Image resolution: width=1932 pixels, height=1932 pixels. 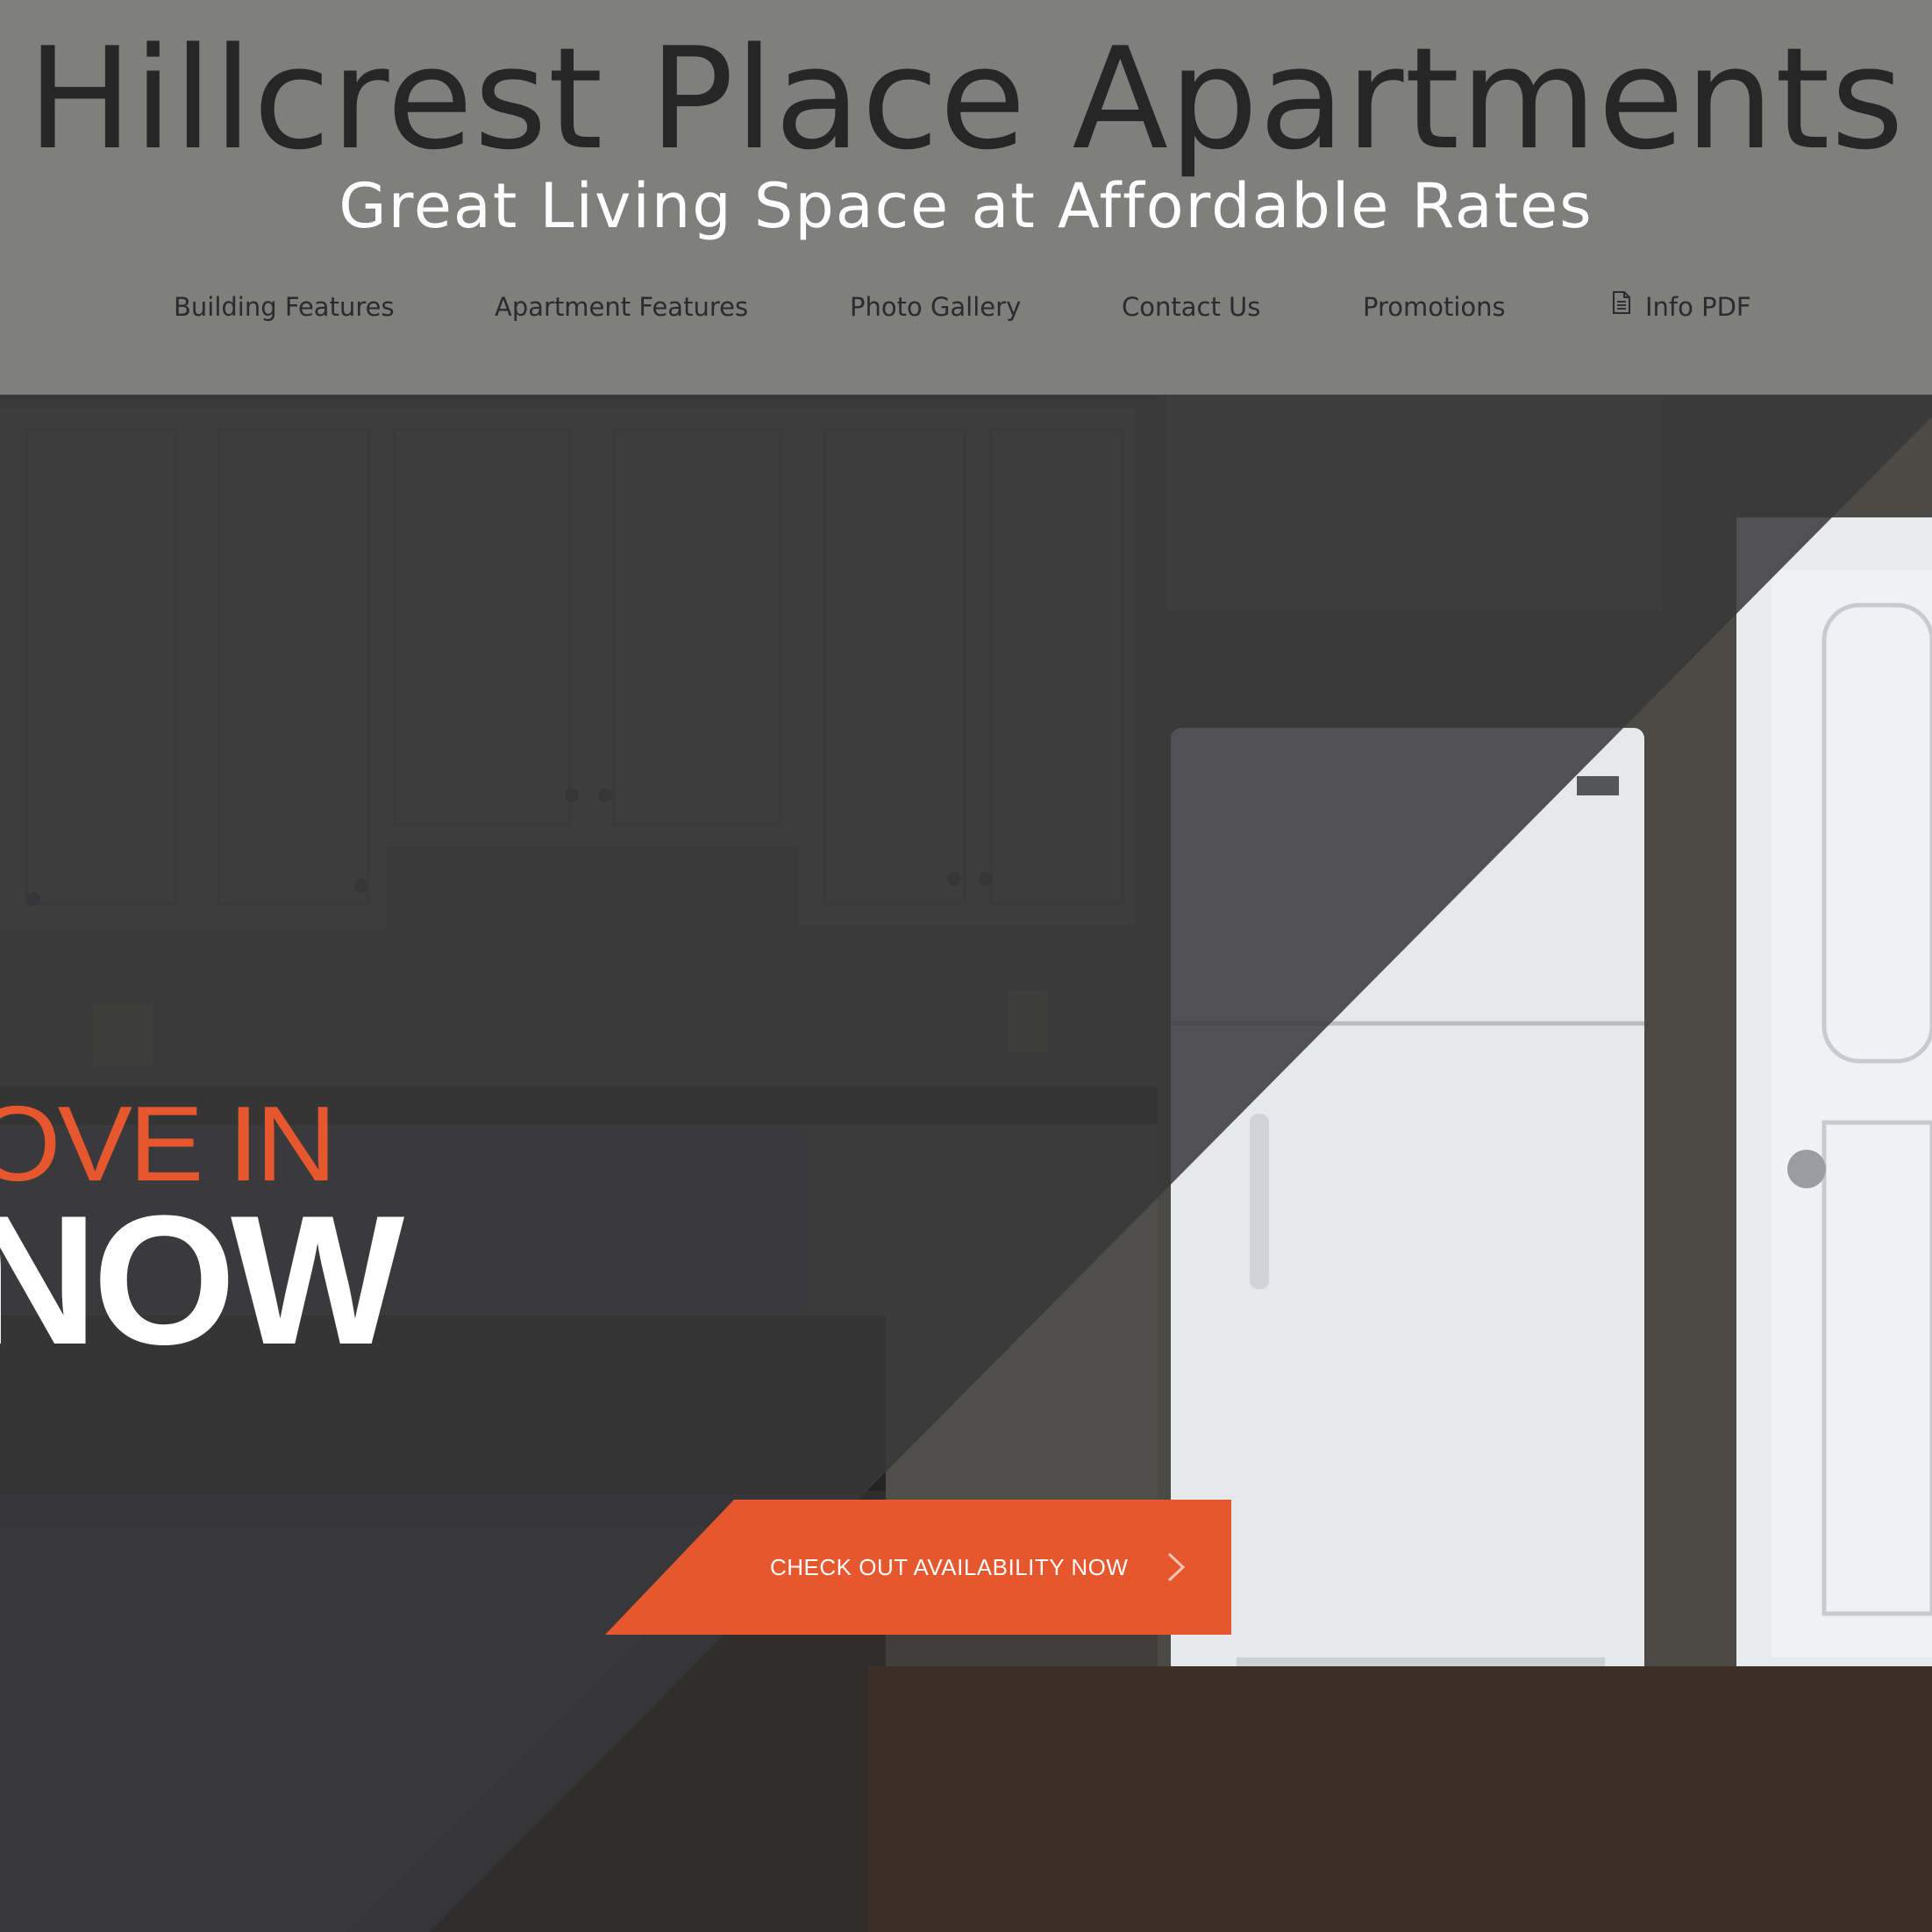 What do you see at coordinates (1622, 306) in the screenshot?
I see `document-icon` at bounding box center [1622, 306].